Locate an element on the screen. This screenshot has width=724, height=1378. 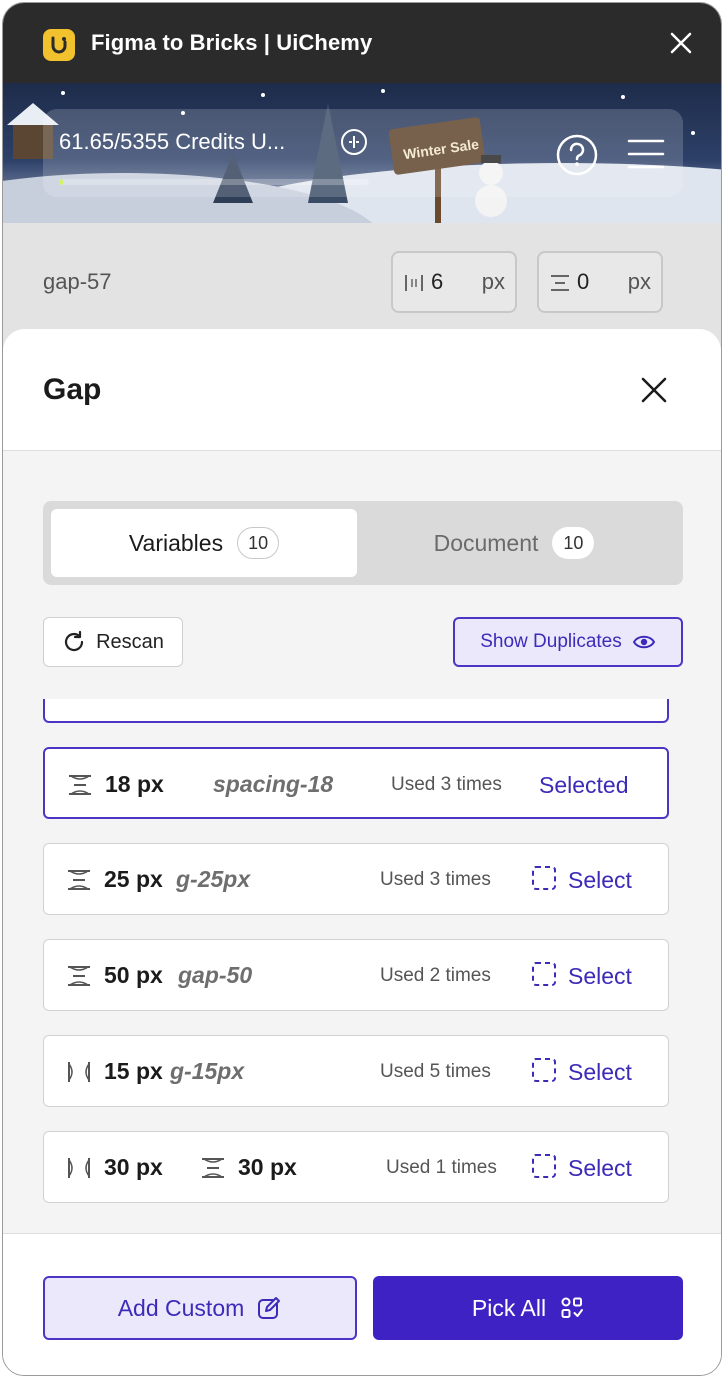
add-custom-label: Add Custom is located at coordinates (181, 1307).